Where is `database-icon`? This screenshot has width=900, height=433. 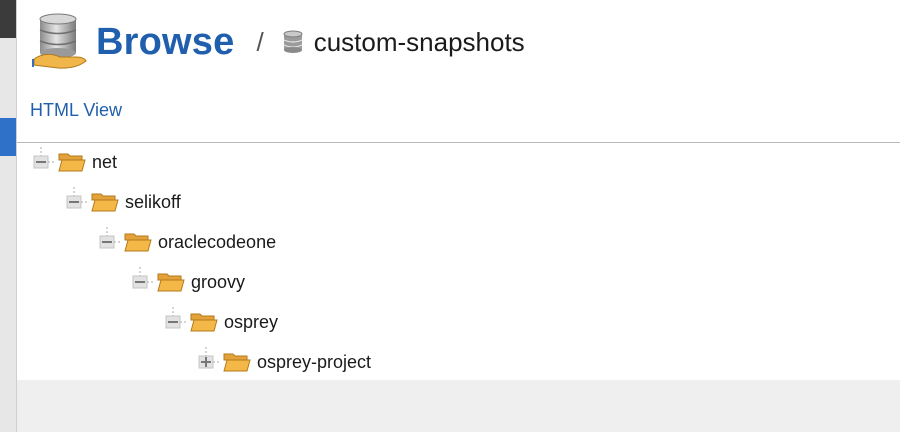 database-icon is located at coordinates (293, 42).